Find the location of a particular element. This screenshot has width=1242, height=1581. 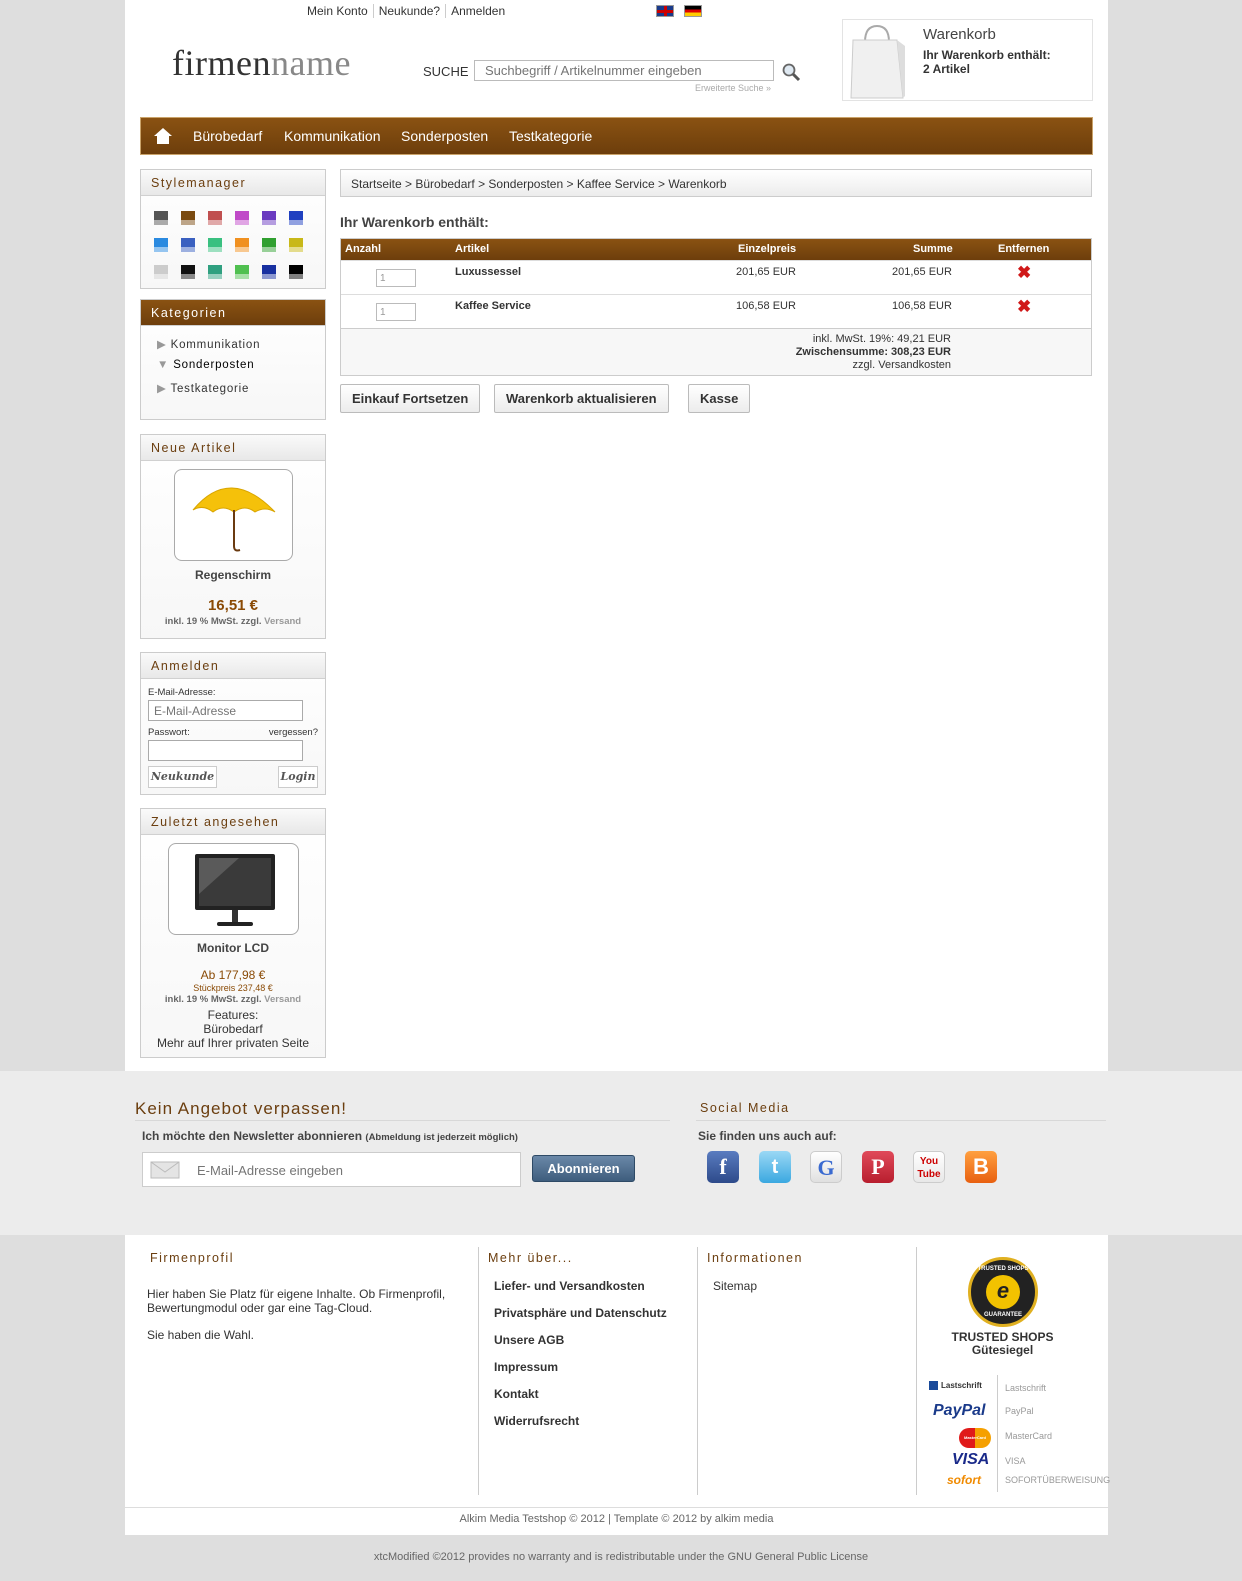

page-title: Ihr Warenkorb enthält: is located at coordinates (414, 222).